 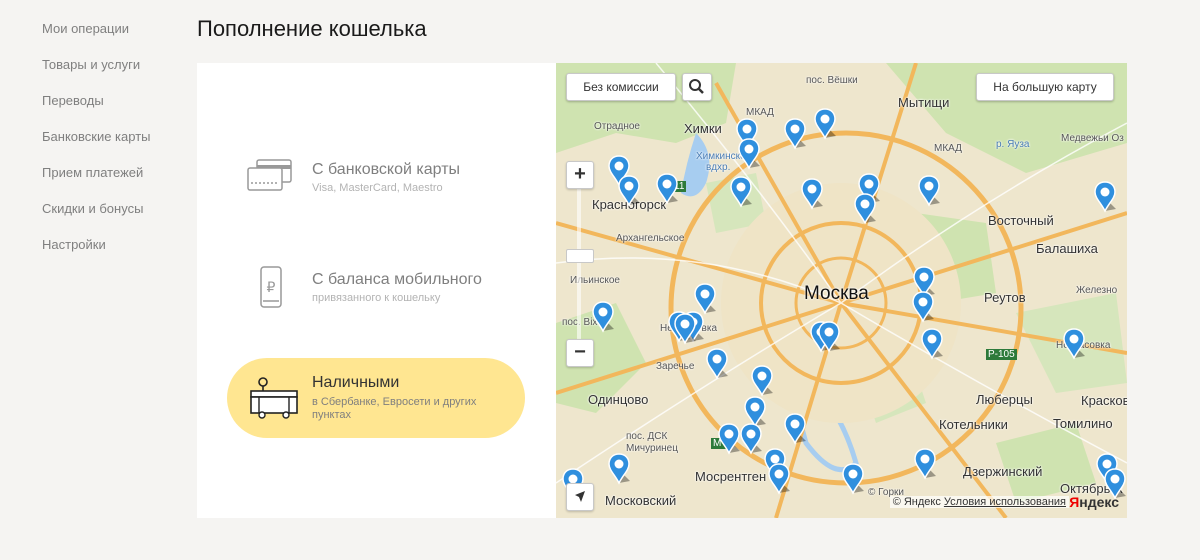 What do you see at coordinates (1001, 354) in the screenshot?
I see `map-label: Р-105` at bounding box center [1001, 354].